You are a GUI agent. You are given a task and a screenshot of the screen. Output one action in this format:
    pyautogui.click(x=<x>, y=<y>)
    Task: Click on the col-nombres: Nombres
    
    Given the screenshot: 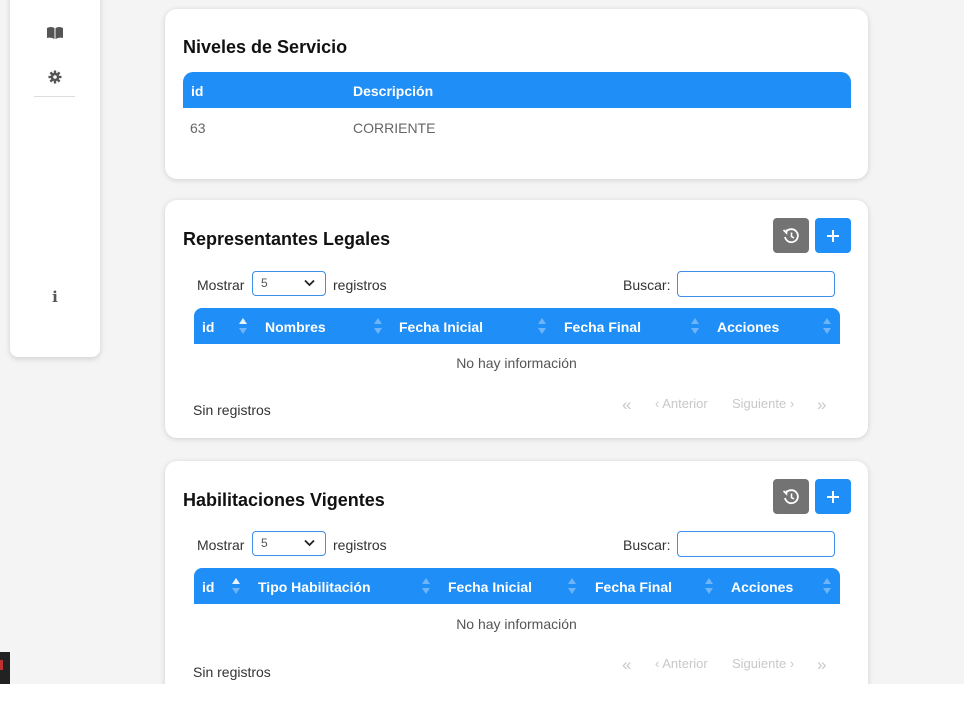 What is the action you would take?
    pyautogui.click(x=295, y=327)
    